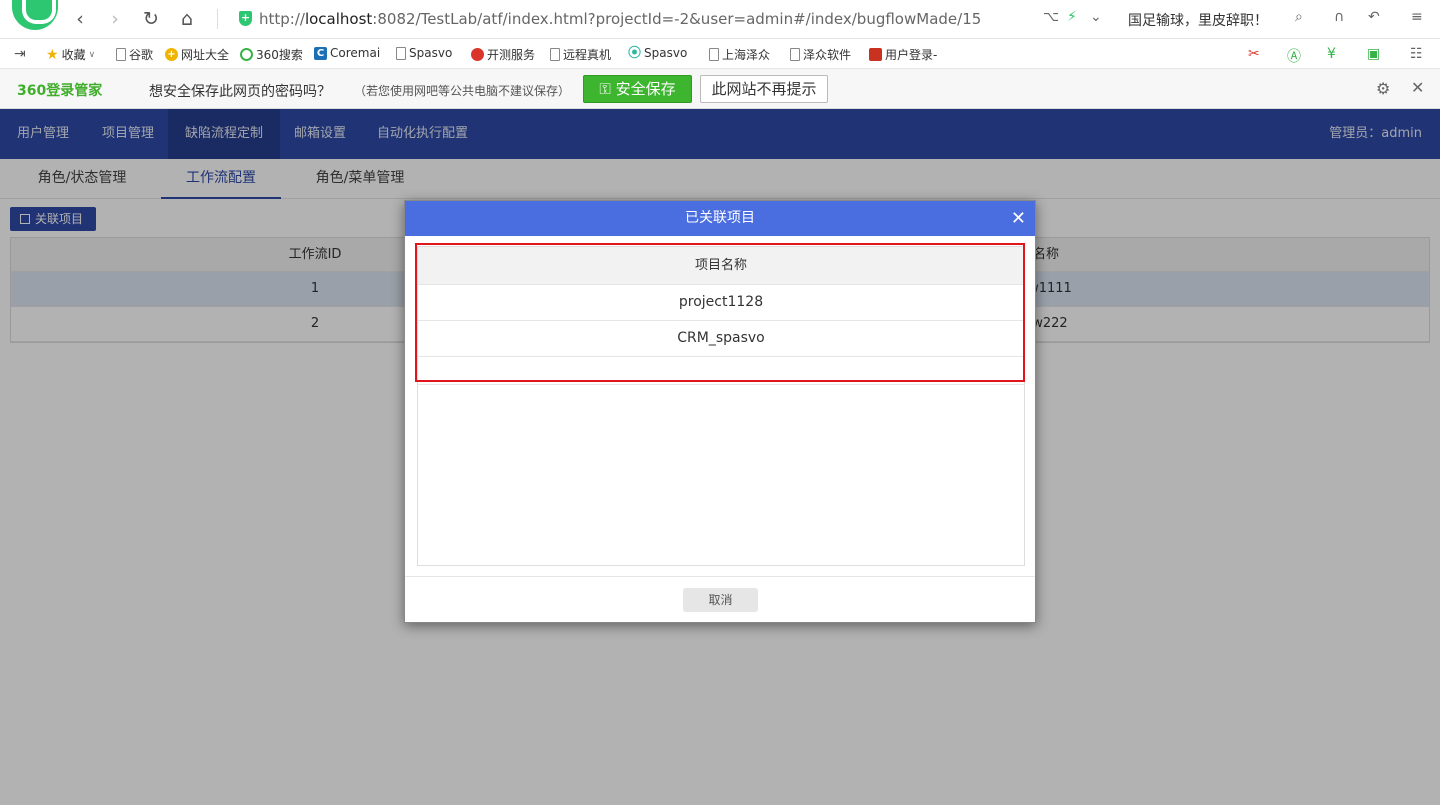  I want to click on table-row: CRM_spasvo, so click(721, 339).